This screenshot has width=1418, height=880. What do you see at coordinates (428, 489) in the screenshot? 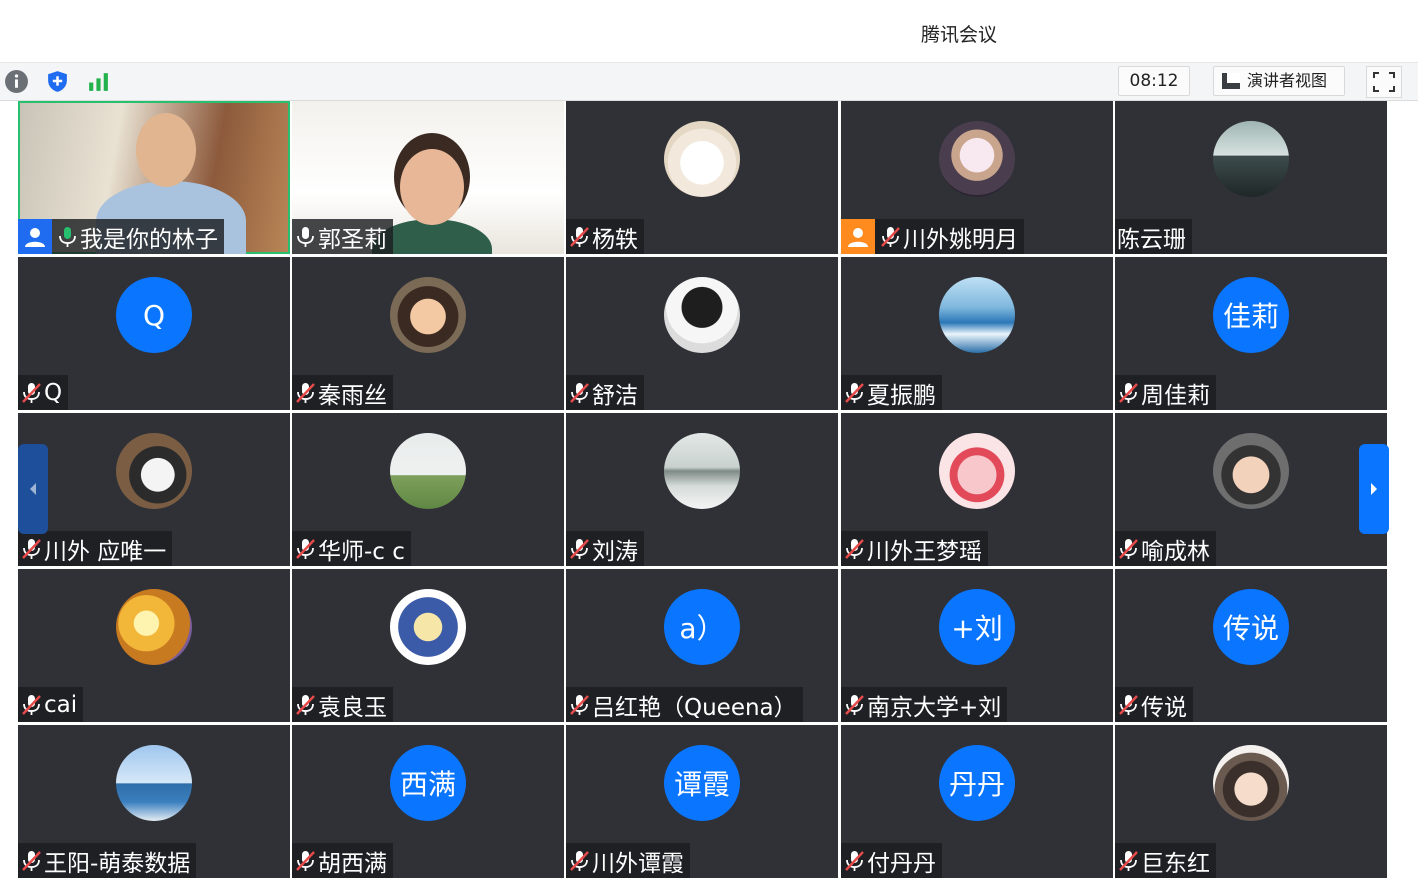
I see `participant-tile: 华师-c c` at bounding box center [428, 489].